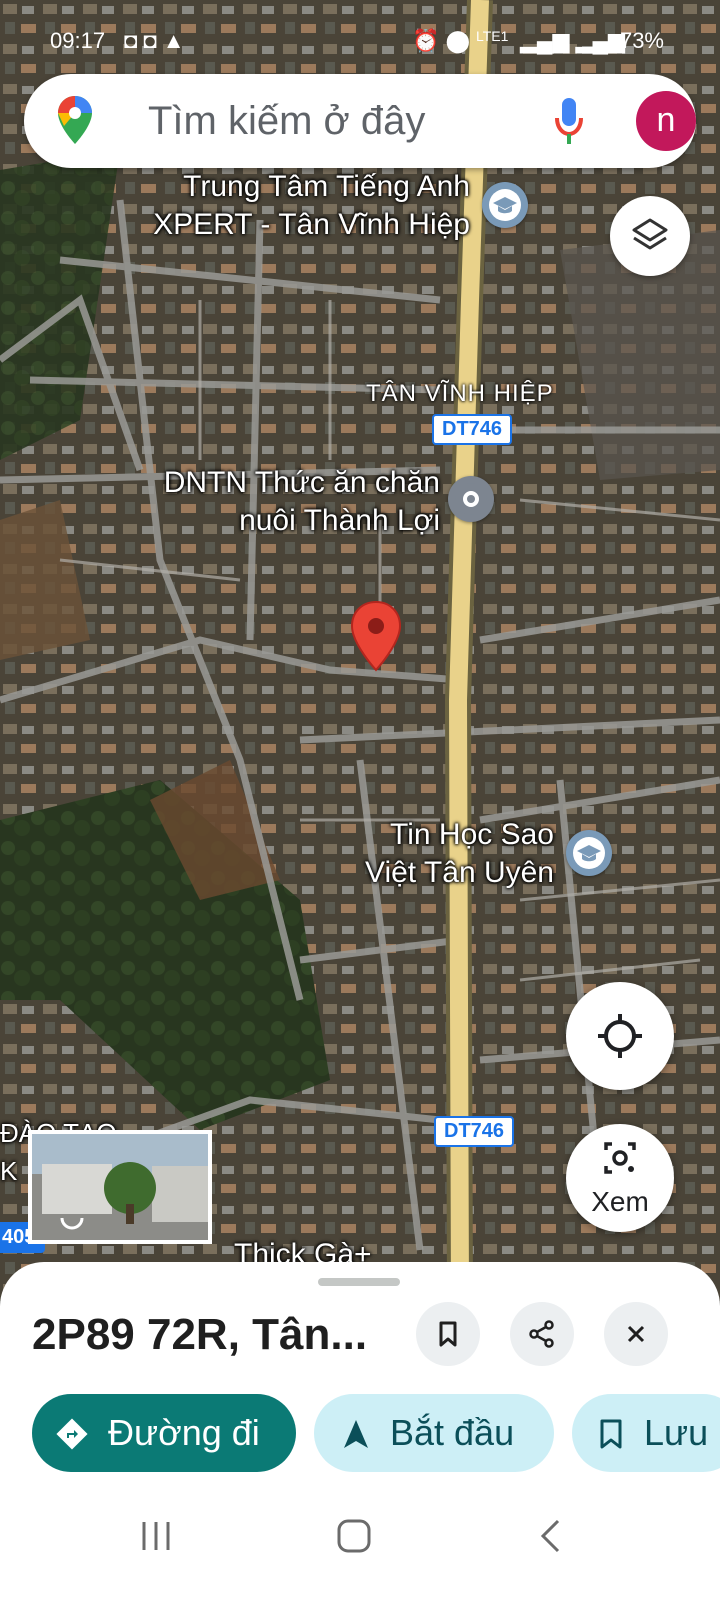 The width and height of the screenshot is (720, 1600). I want to click on bookmark-save-icon, so click(611, 1434).